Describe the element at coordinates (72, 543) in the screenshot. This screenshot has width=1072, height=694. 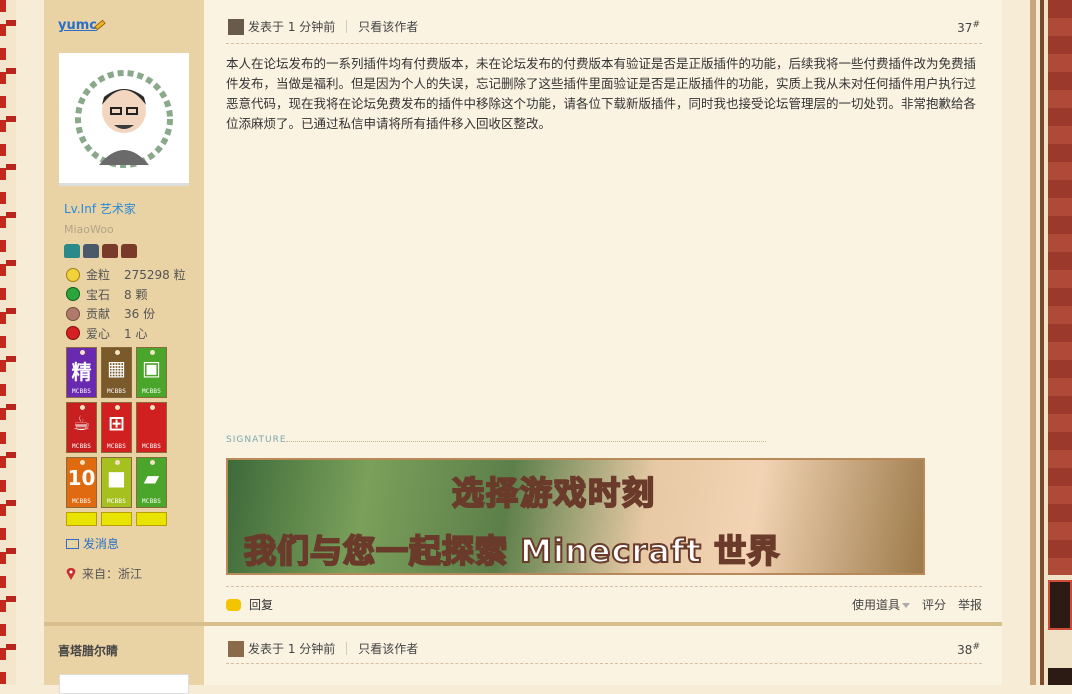
I see `envelope-icon` at that location.